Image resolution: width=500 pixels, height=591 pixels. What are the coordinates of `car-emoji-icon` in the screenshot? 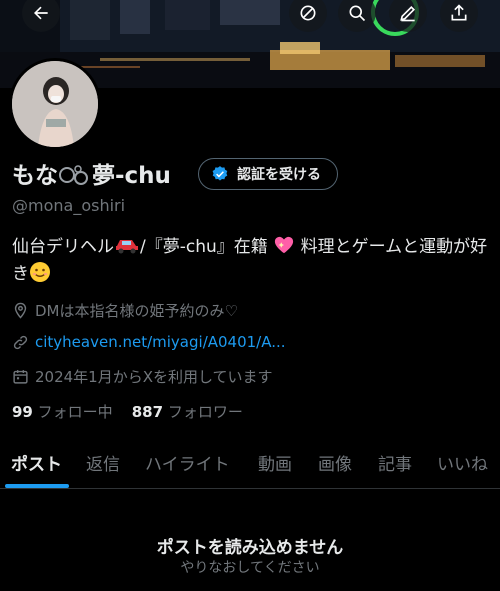 It's located at (127, 247).